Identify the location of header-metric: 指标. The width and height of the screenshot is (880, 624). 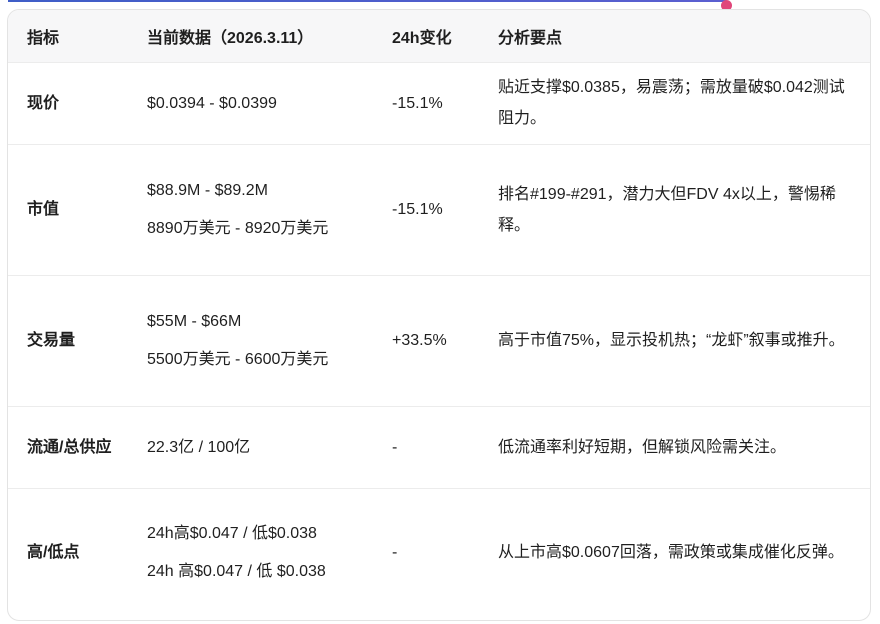
(43, 38).